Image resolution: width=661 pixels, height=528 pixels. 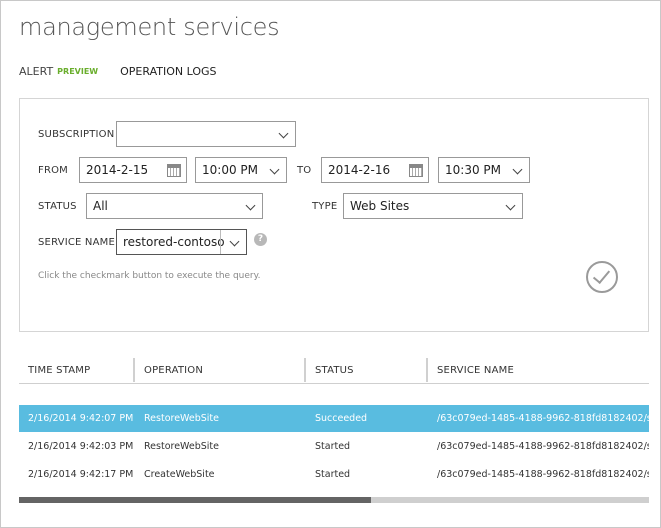 What do you see at coordinates (602, 277) in the screenshot?
I see `checkmark-icon` at bounding box center [602, 277].